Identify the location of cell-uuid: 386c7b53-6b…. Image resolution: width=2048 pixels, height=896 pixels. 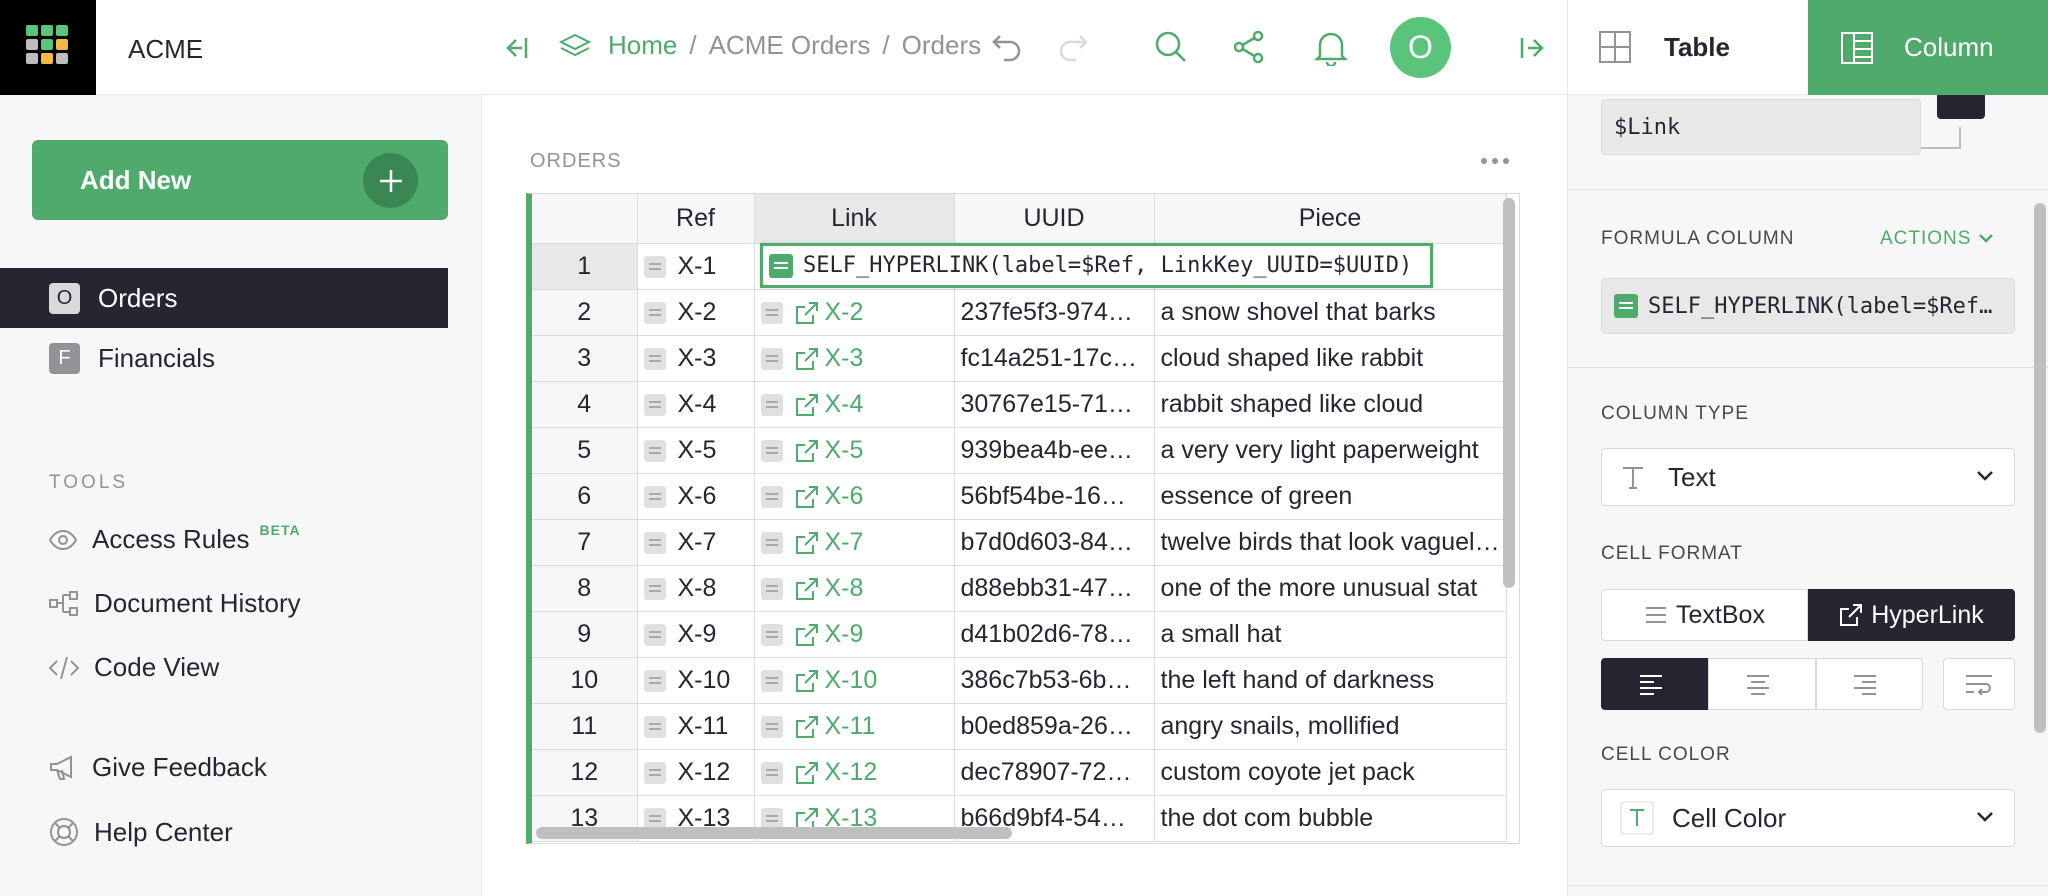
(1054, 680).